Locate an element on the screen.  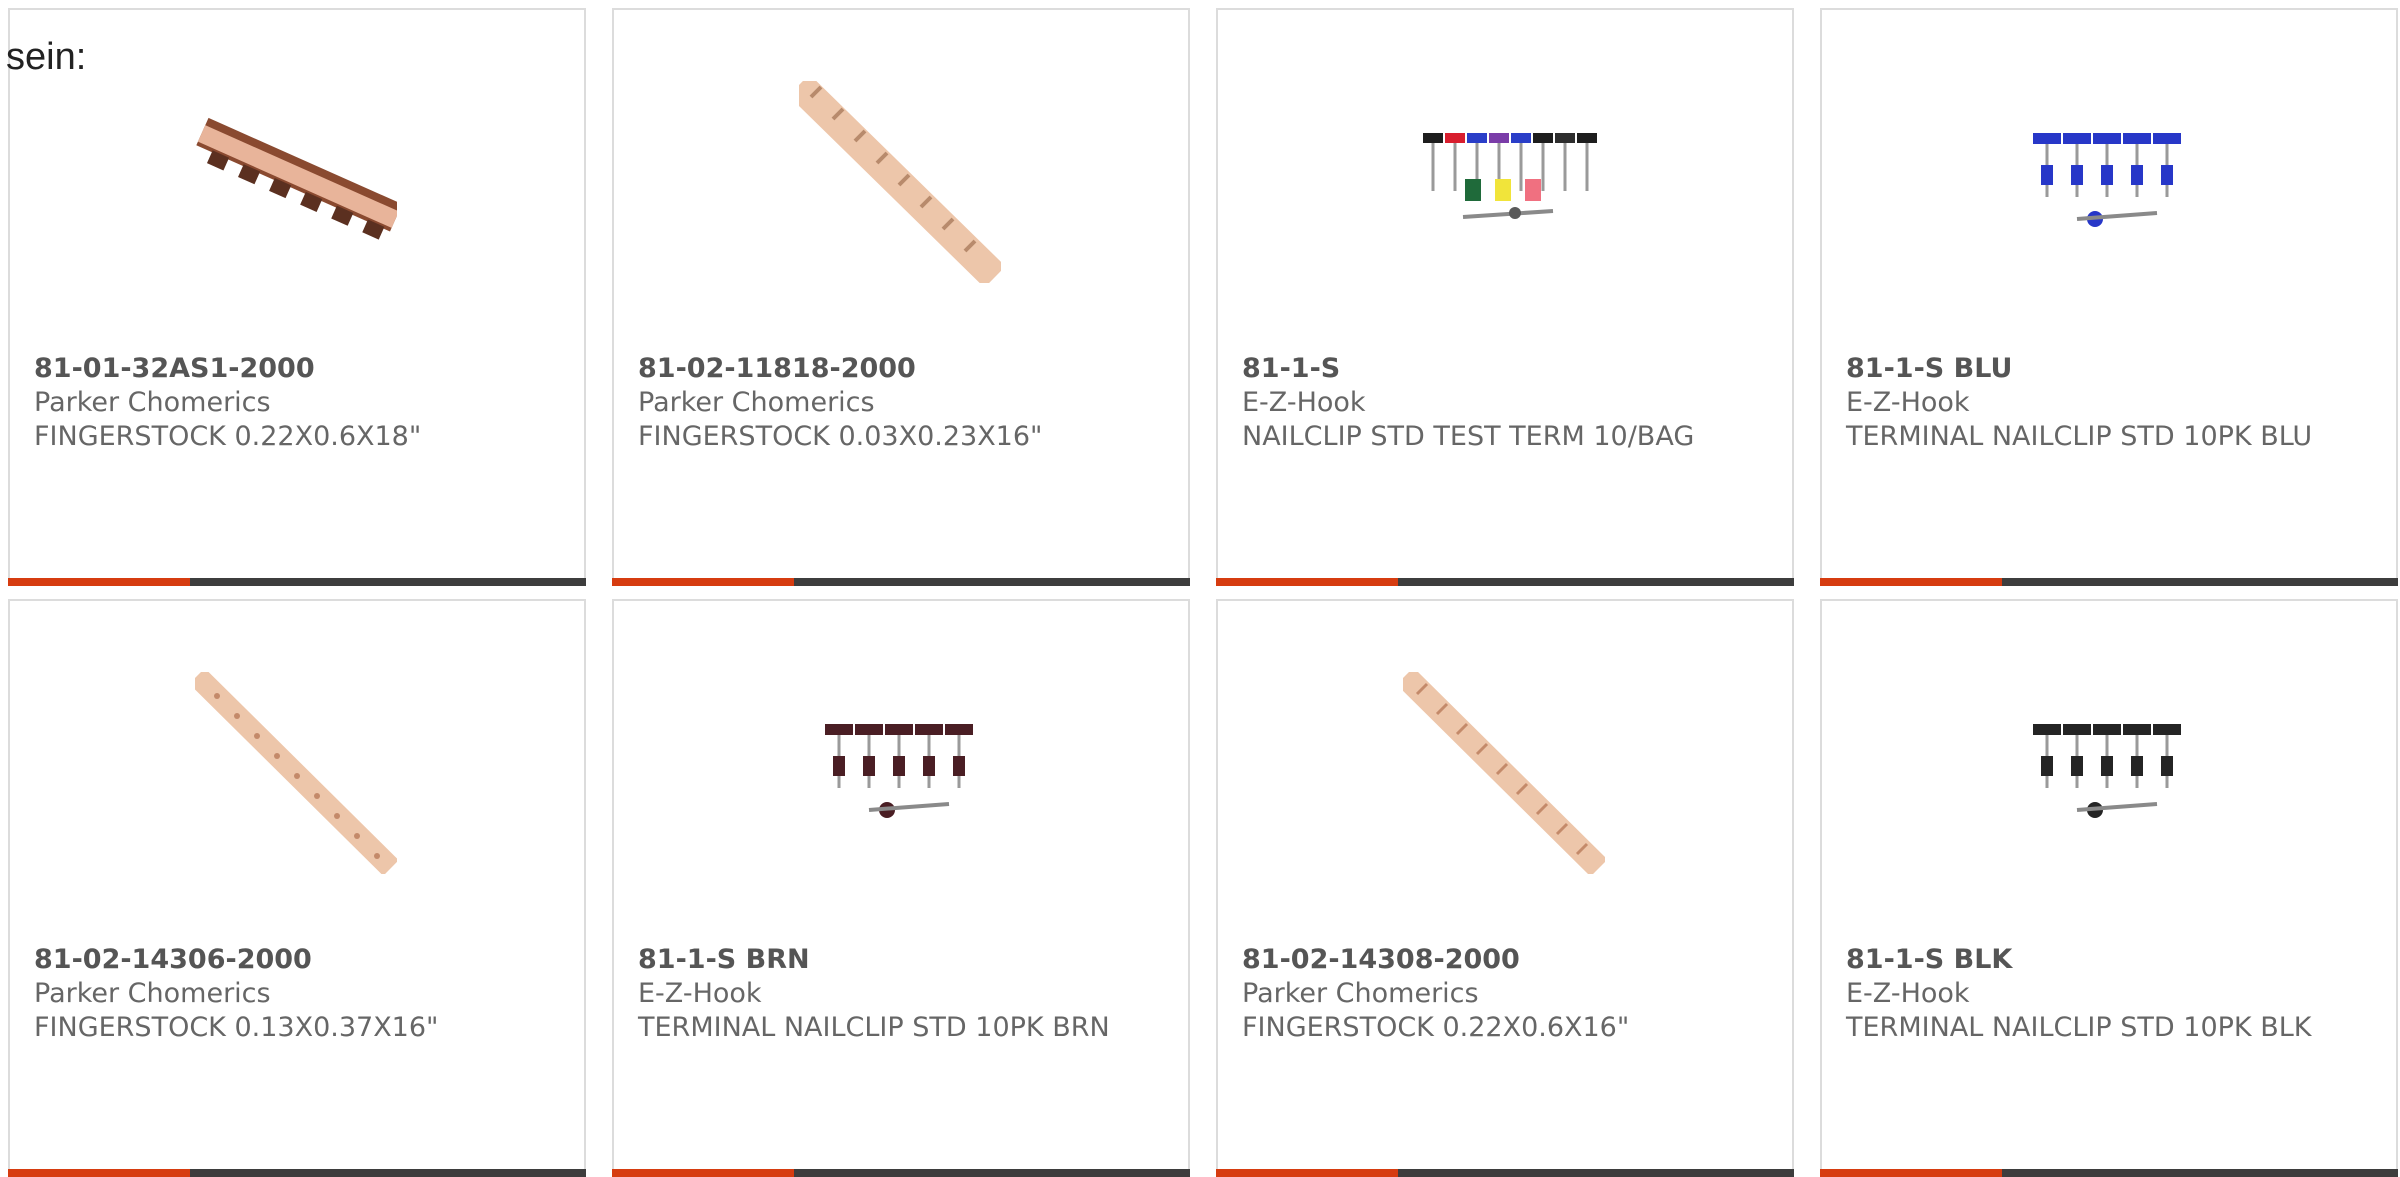
blue-nailclips-image is located at coordinates (2108, 182).